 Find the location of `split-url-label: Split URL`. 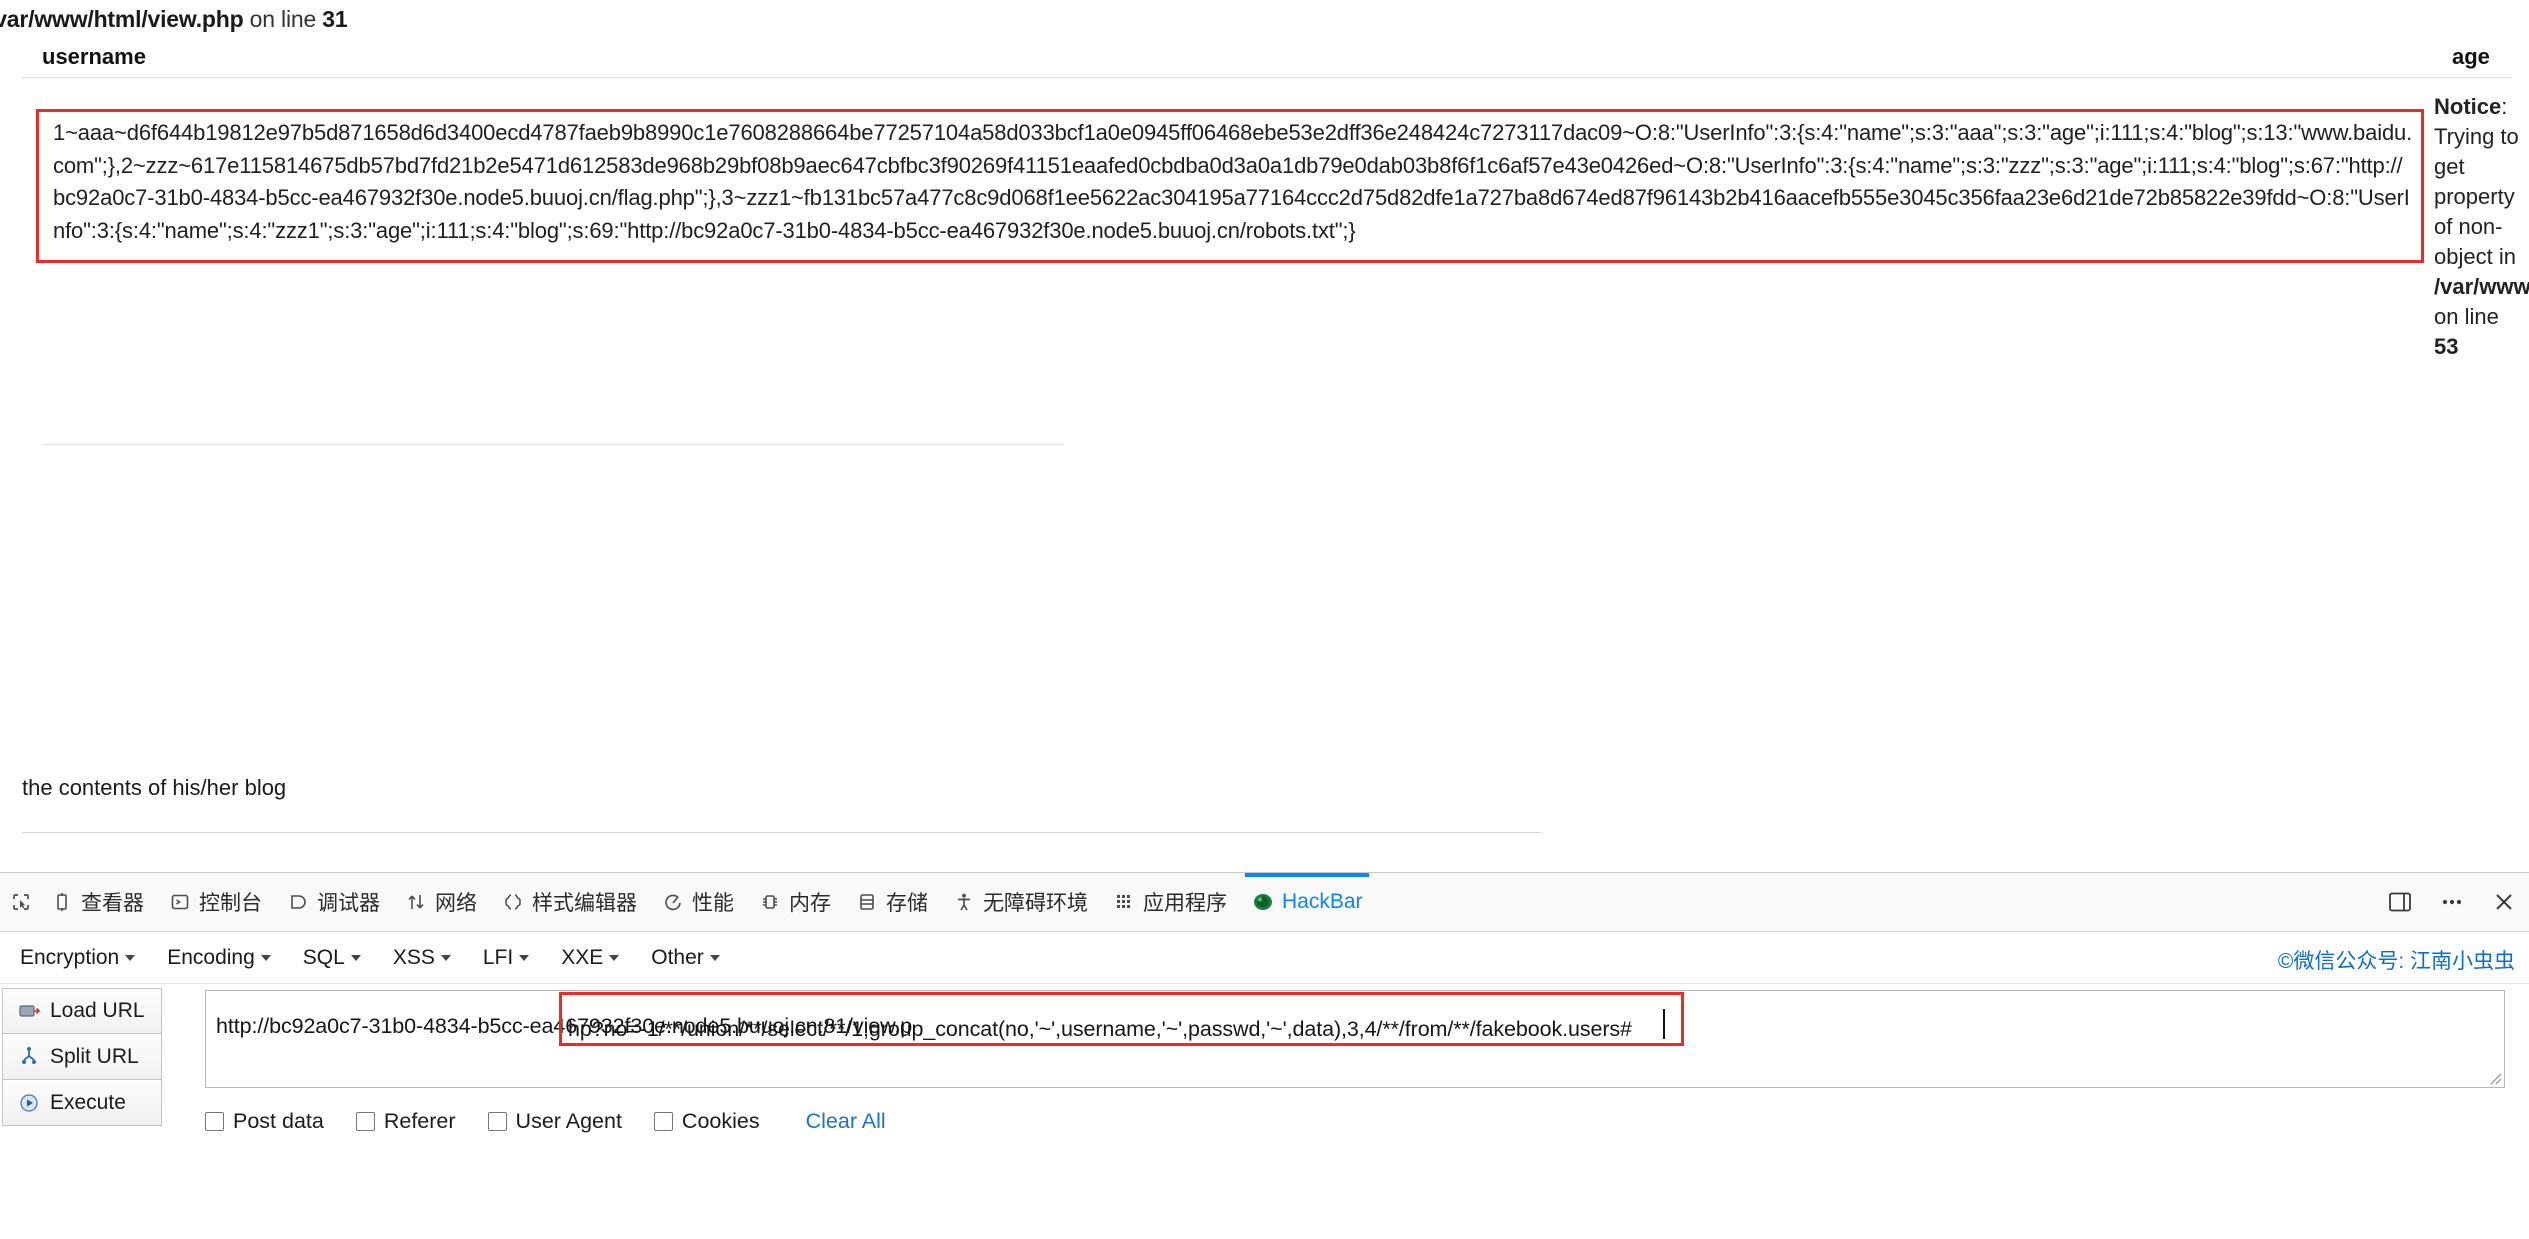

split-url-label: Split URL is located at coordinates (94, 1056).